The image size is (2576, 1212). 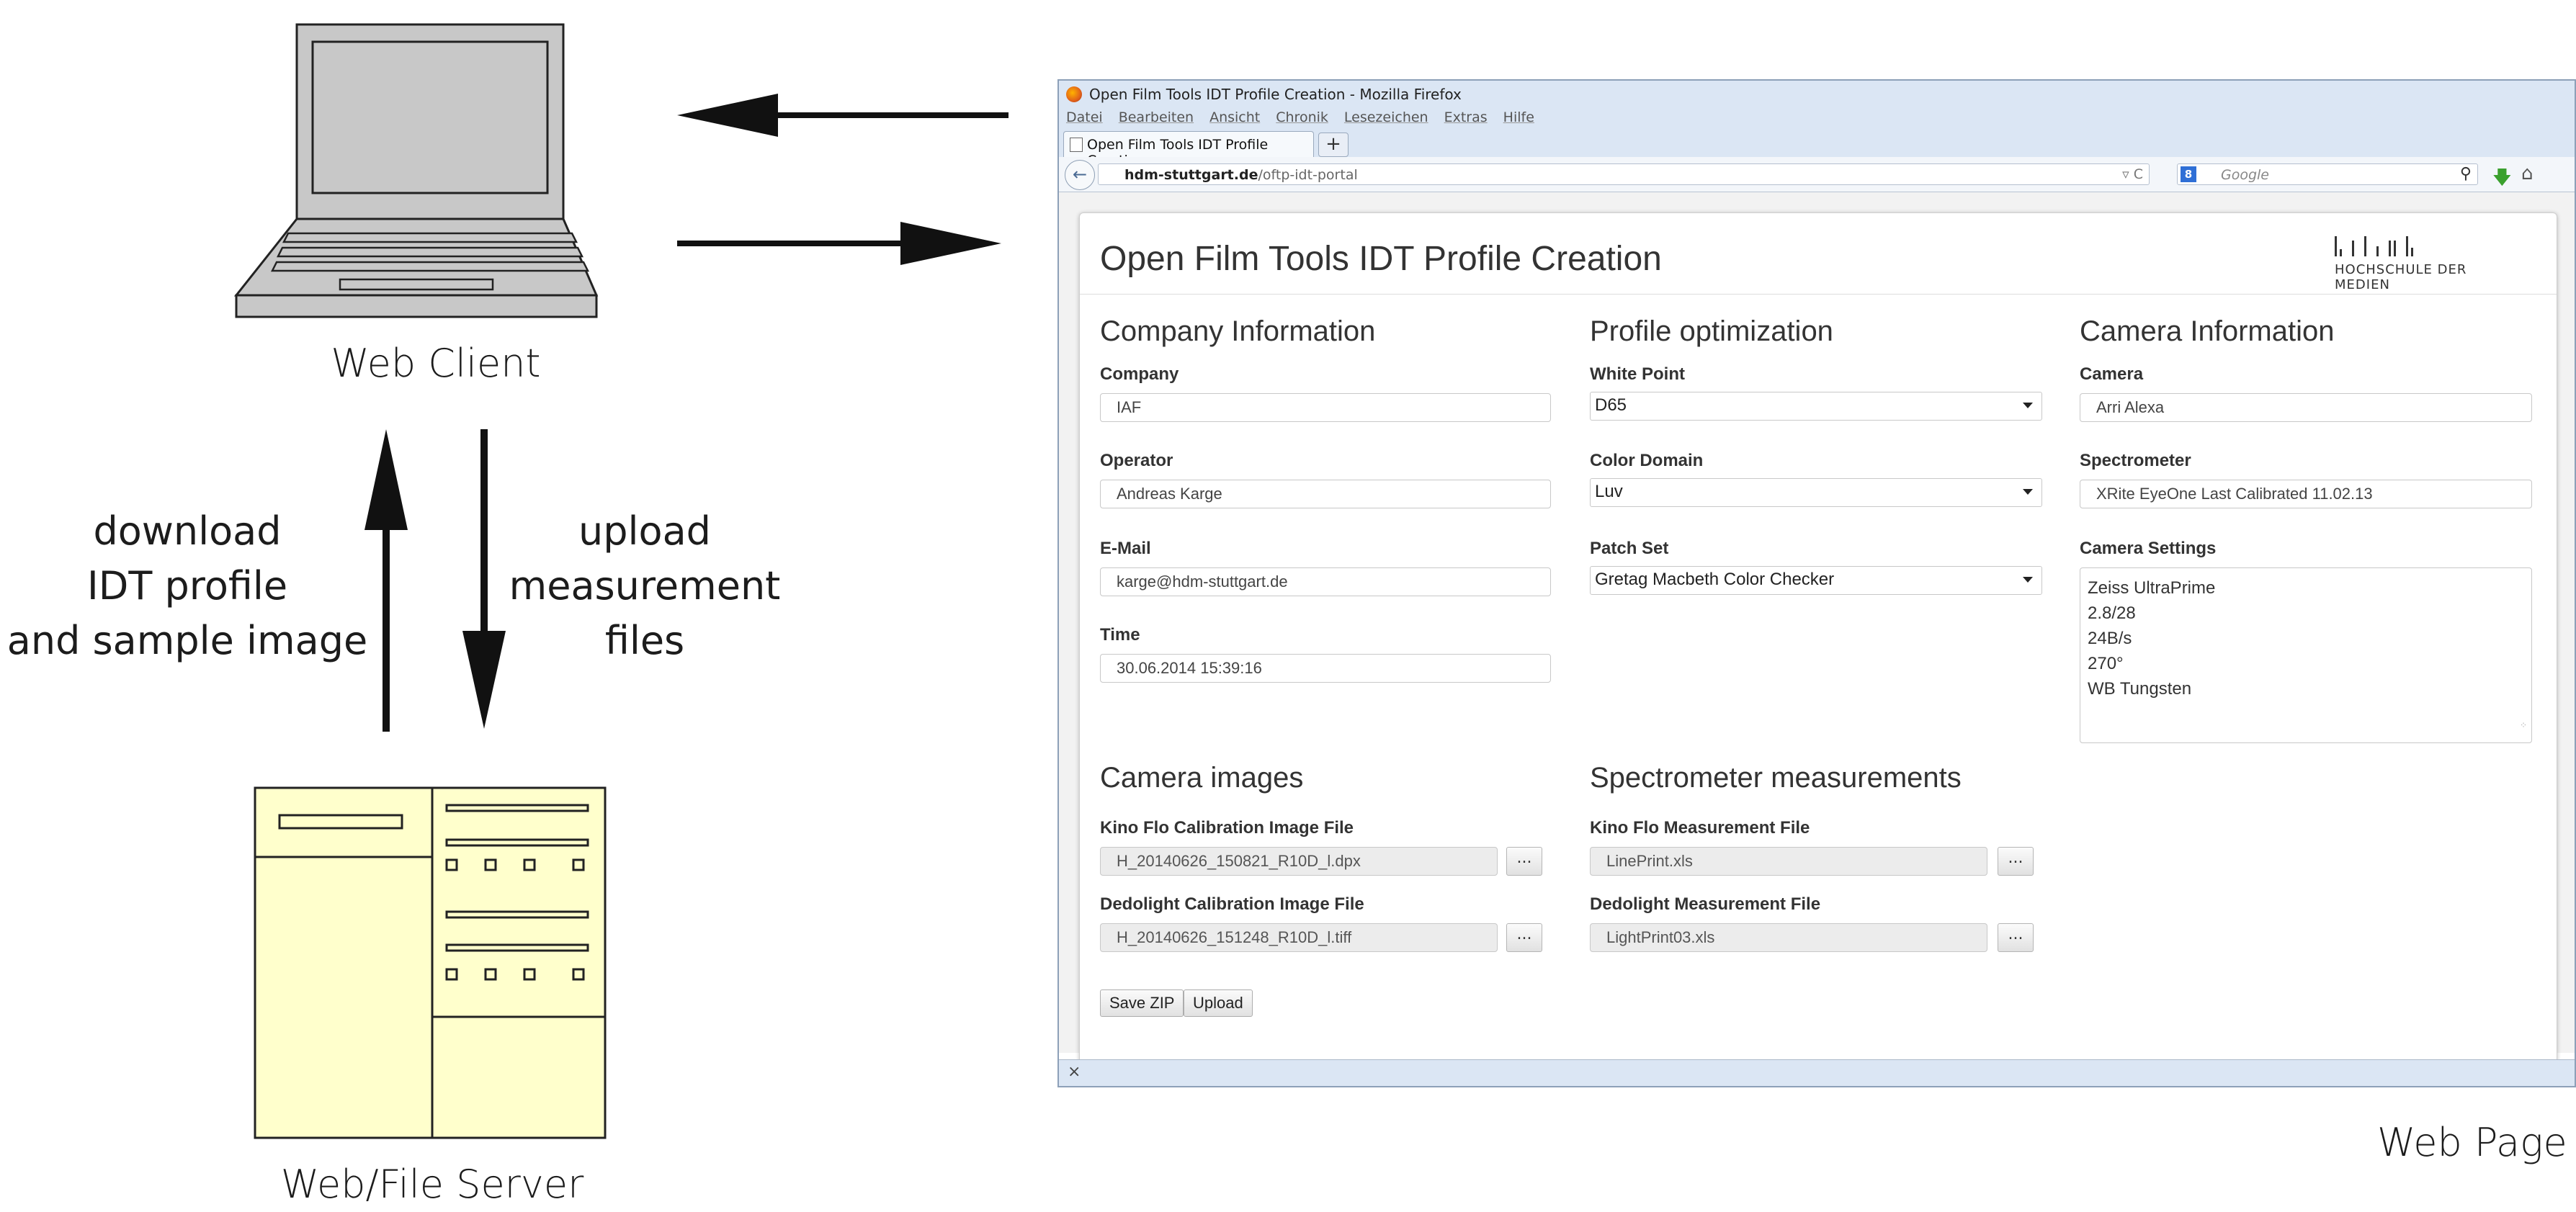 I want to click on firefox-logo-icon, so click(x=1074, y=94).